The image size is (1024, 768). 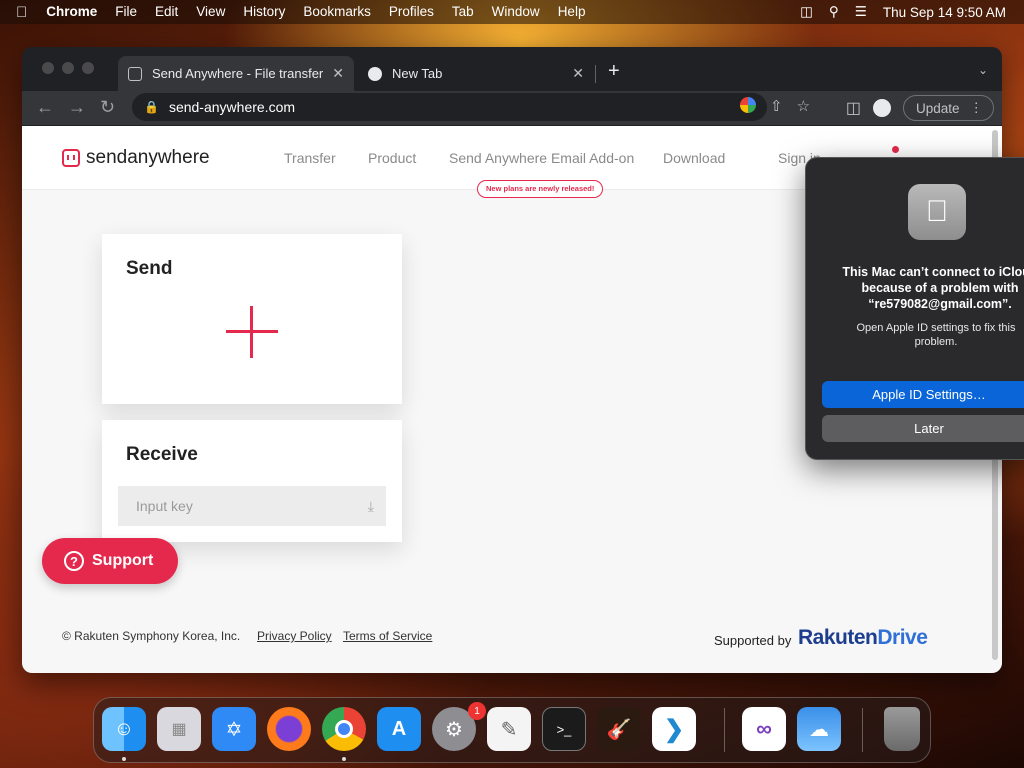 I want to click on nav-download: Download, so click(x=694, y=158).